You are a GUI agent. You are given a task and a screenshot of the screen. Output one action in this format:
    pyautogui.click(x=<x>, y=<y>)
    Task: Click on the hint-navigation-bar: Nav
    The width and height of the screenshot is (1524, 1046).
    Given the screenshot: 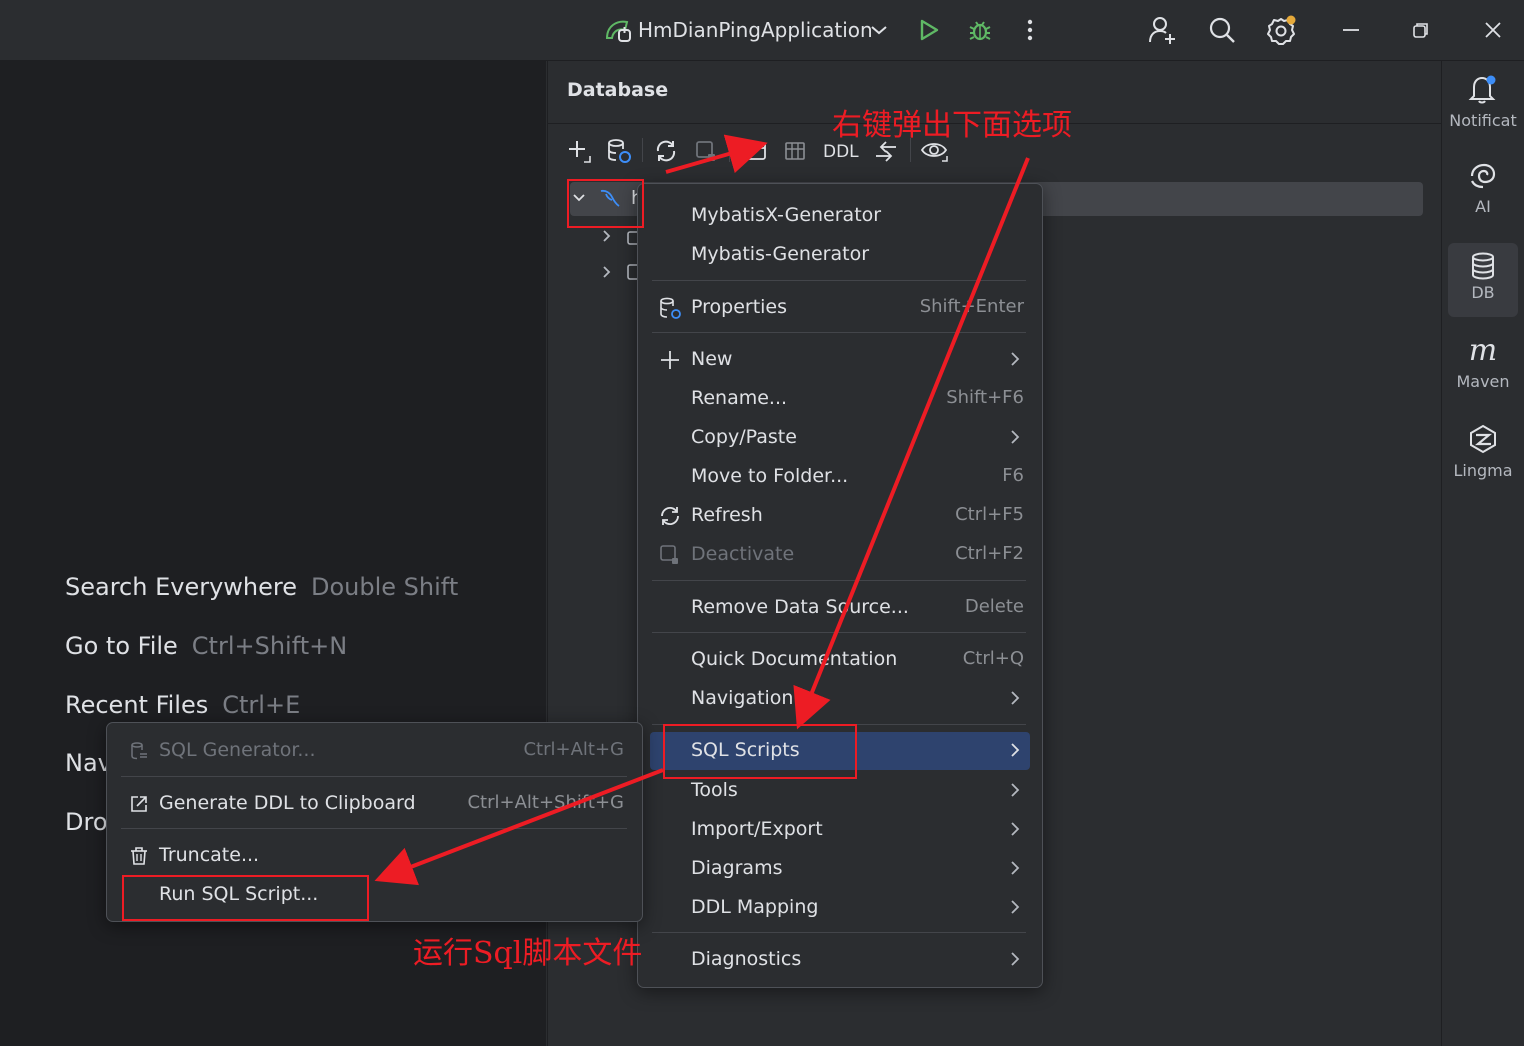 What is the action you would take?
    pyautogui.click(x=88, y=763)
    